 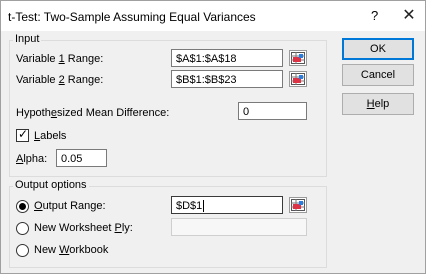 What do you see at coordinates (370, 104) in the screenshot?
I see `help-button-key: H` at bounding box center [370, 104].